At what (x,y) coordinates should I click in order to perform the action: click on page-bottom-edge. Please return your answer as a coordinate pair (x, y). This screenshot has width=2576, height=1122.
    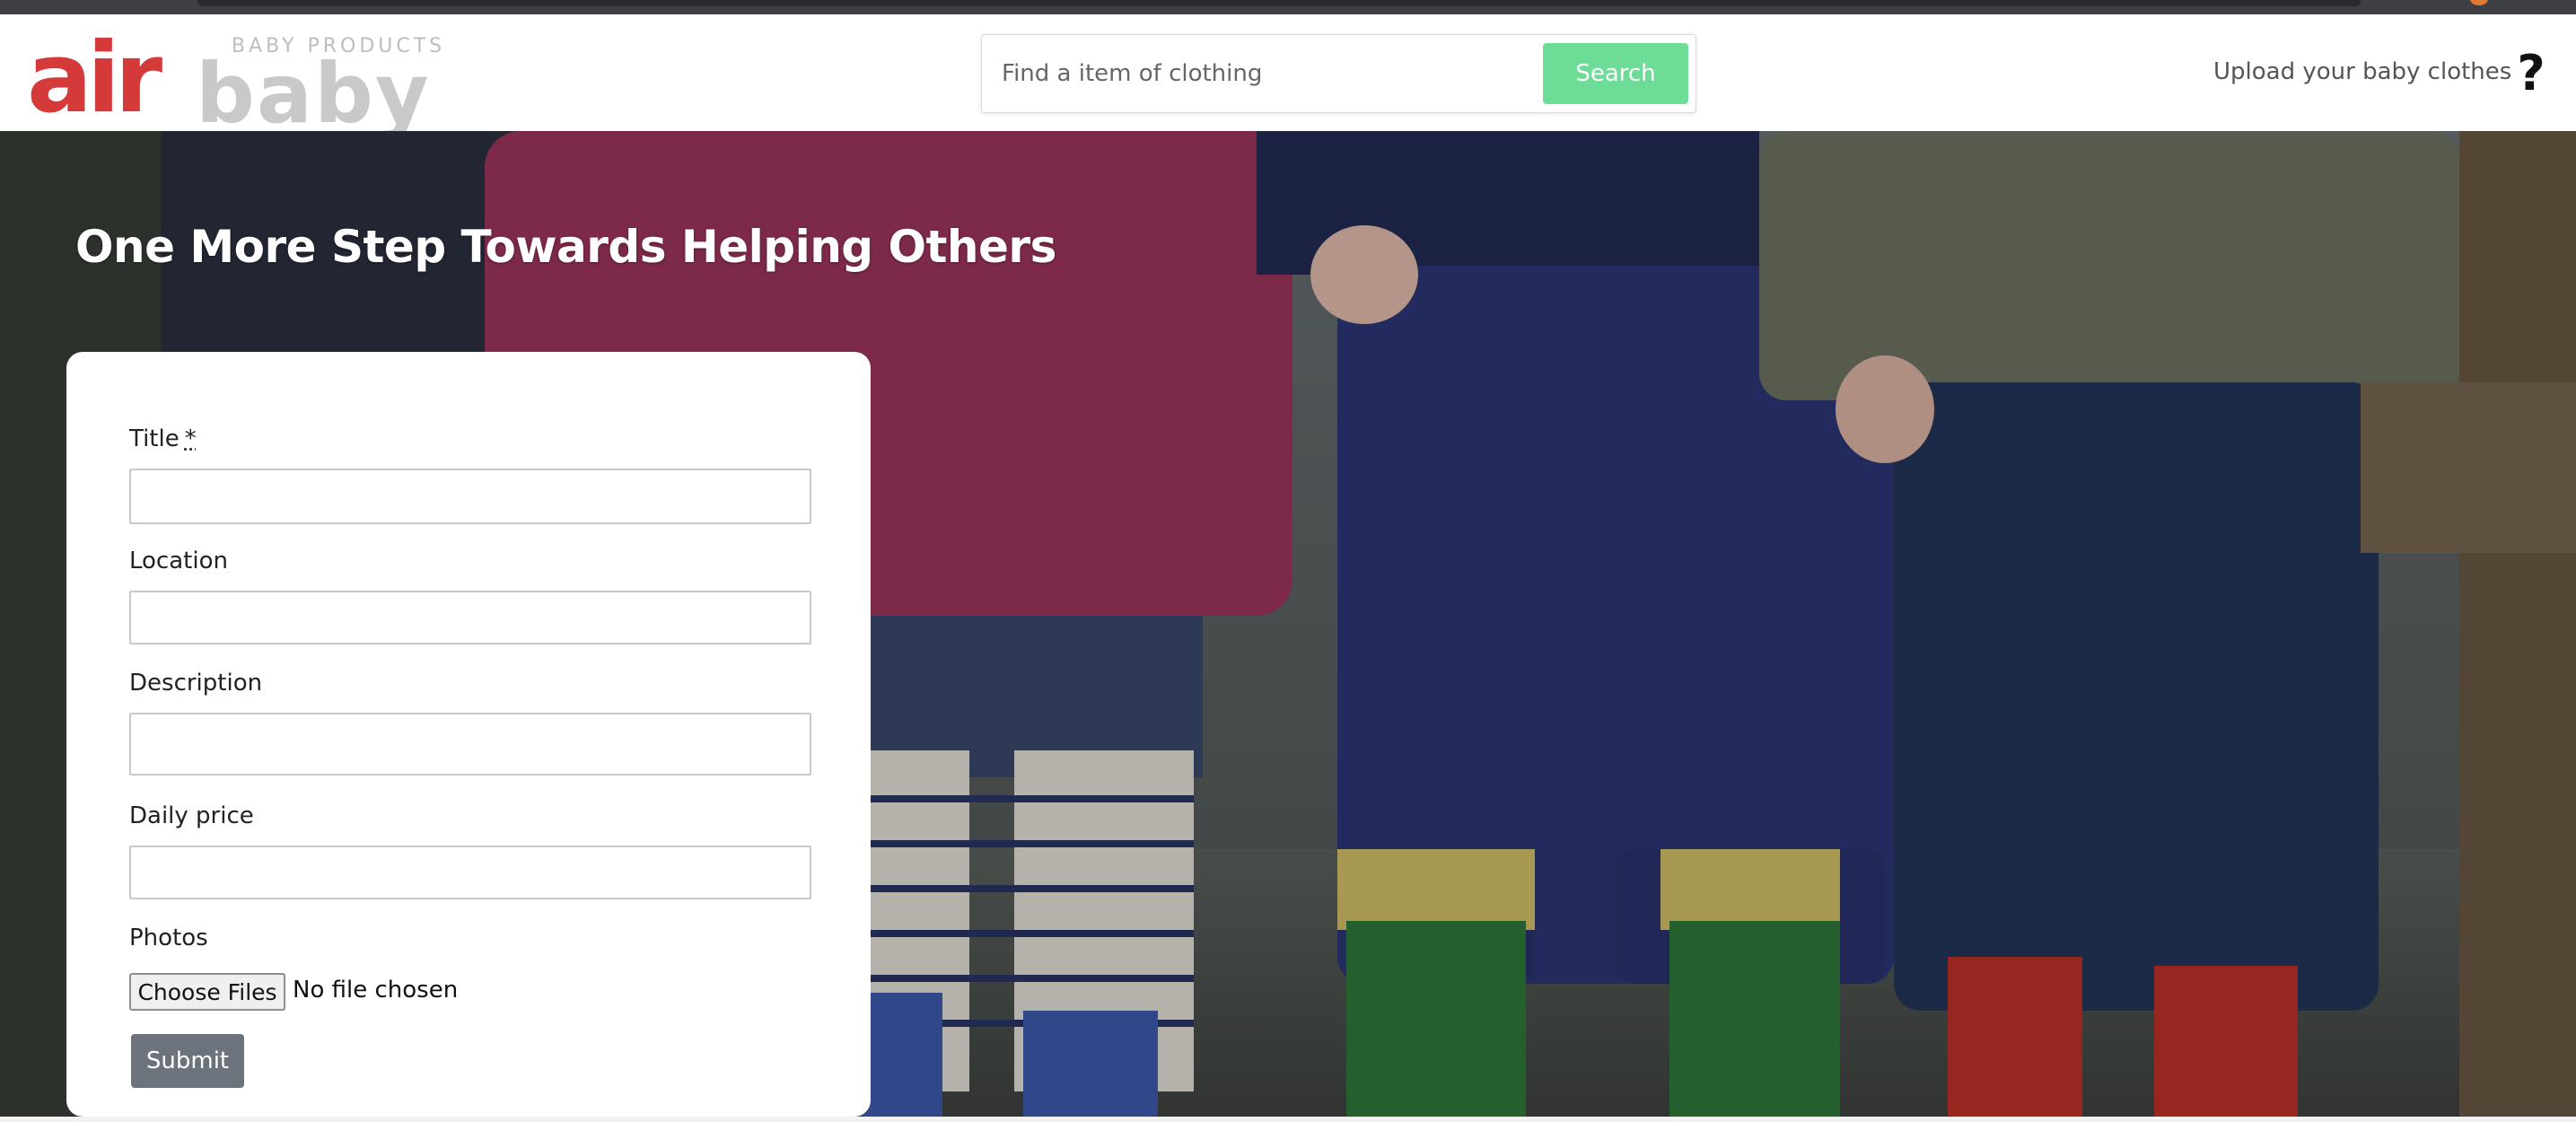
    Looking at the image, I should click on (1288, 1119).